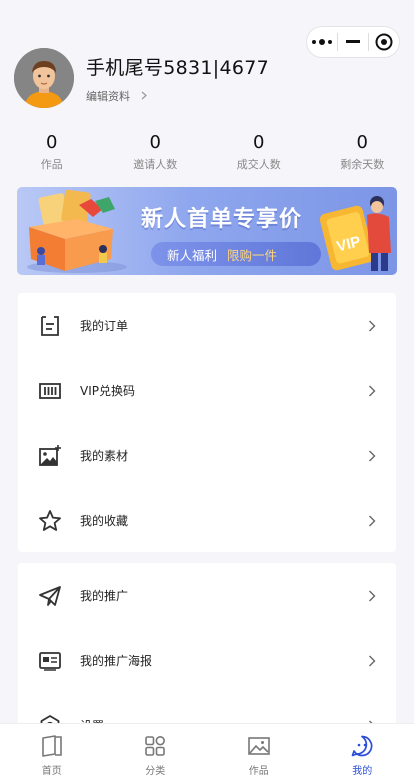 This screenshot has height=780, width=414. Describe the element at coordinates (207, 520) in the screenshot. I see `menu-item-favorites: 我的收藏` at that location.